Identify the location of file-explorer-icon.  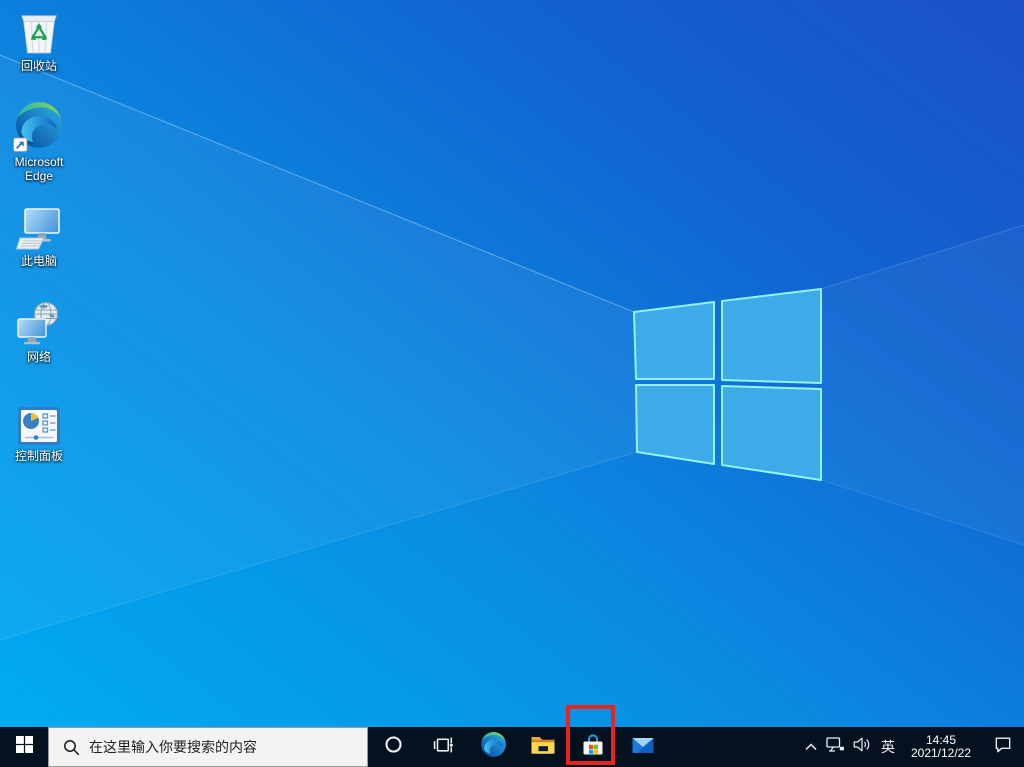
(543, 747).